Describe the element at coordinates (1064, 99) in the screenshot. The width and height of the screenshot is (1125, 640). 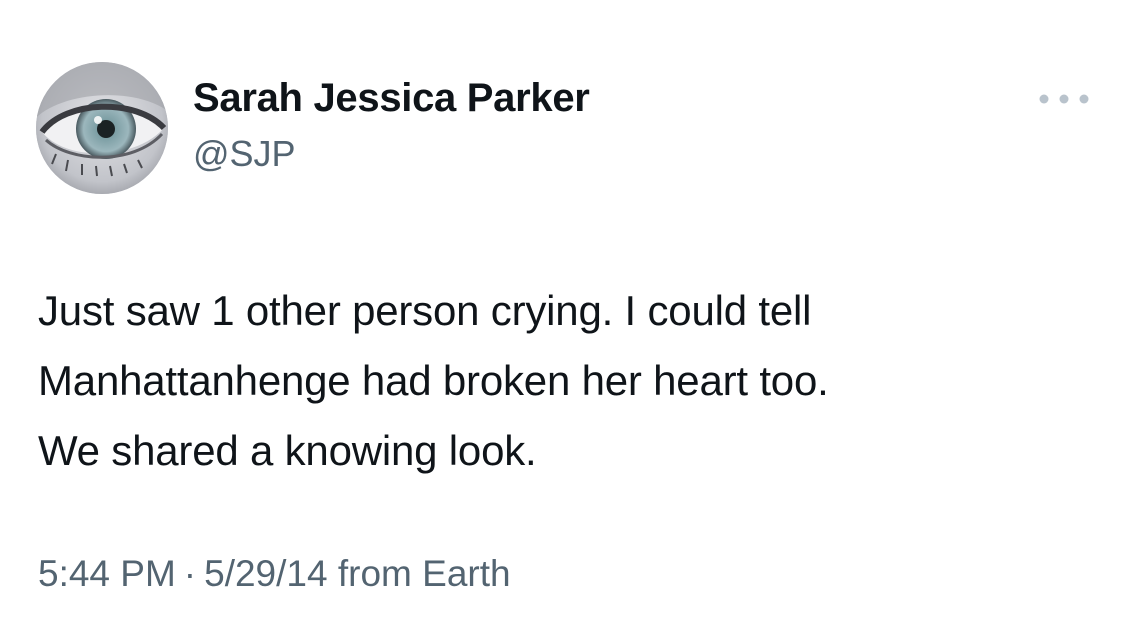
I see `more-options-icon` at that location.